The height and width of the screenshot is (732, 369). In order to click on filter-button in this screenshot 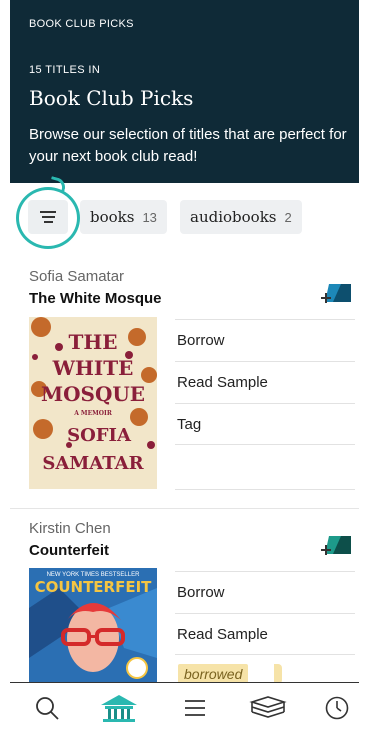, I will do `click(48, 217)`.